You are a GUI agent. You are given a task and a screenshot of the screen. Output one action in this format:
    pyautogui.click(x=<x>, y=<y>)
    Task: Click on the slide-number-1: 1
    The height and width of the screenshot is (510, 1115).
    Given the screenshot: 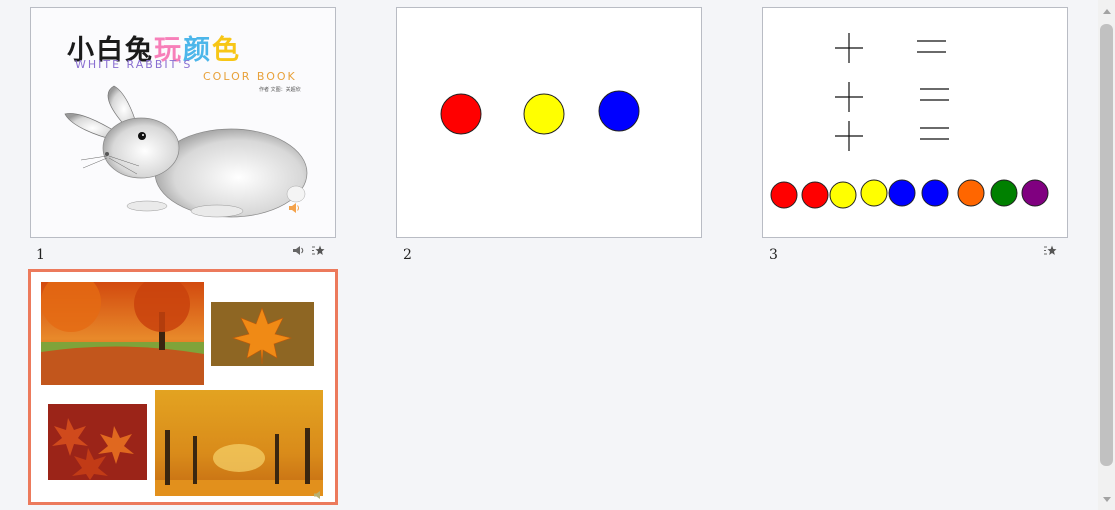 What is the action you would take?
    pyautogui.click(x=40, y=255)
    